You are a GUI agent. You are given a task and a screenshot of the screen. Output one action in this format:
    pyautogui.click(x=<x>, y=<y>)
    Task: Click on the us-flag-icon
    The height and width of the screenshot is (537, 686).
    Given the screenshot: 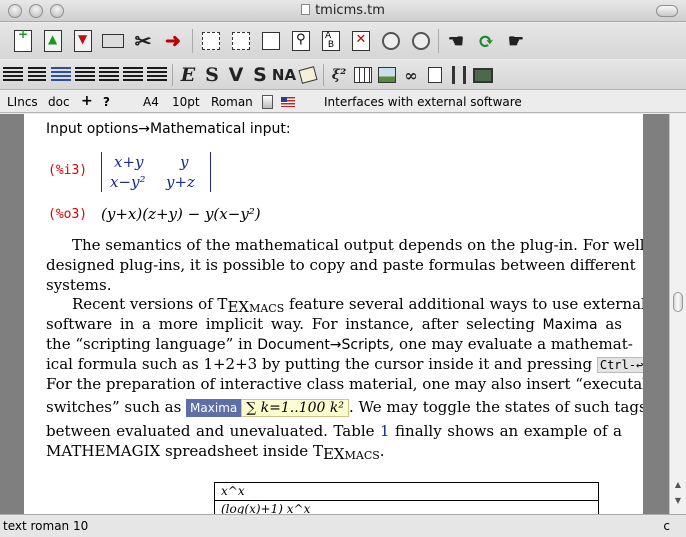 What is the action you would take?
    pyautogui.click(x=288, y=102)
    